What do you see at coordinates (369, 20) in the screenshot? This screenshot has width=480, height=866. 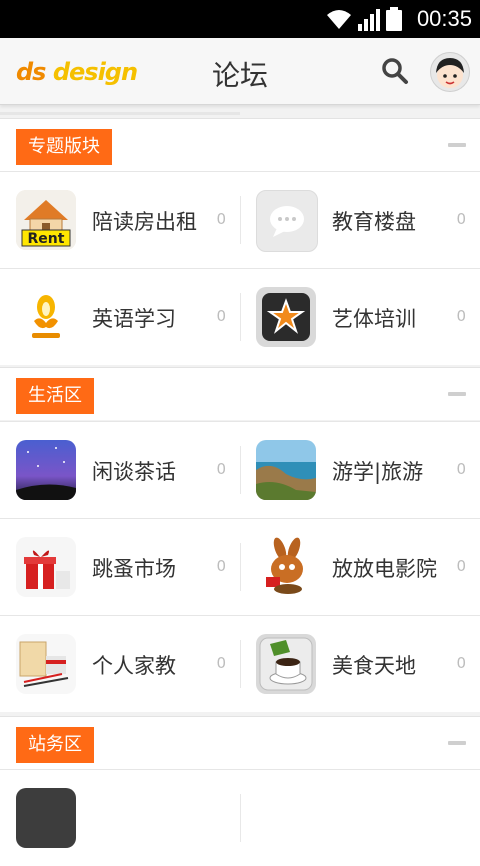 I see `signal-icon` at bounding box center [369, 20].